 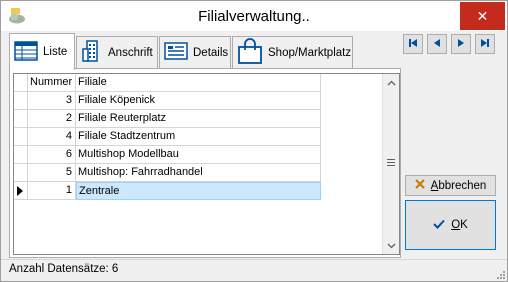 I want to click on tab-details: Details, so click(x=195, y=52).